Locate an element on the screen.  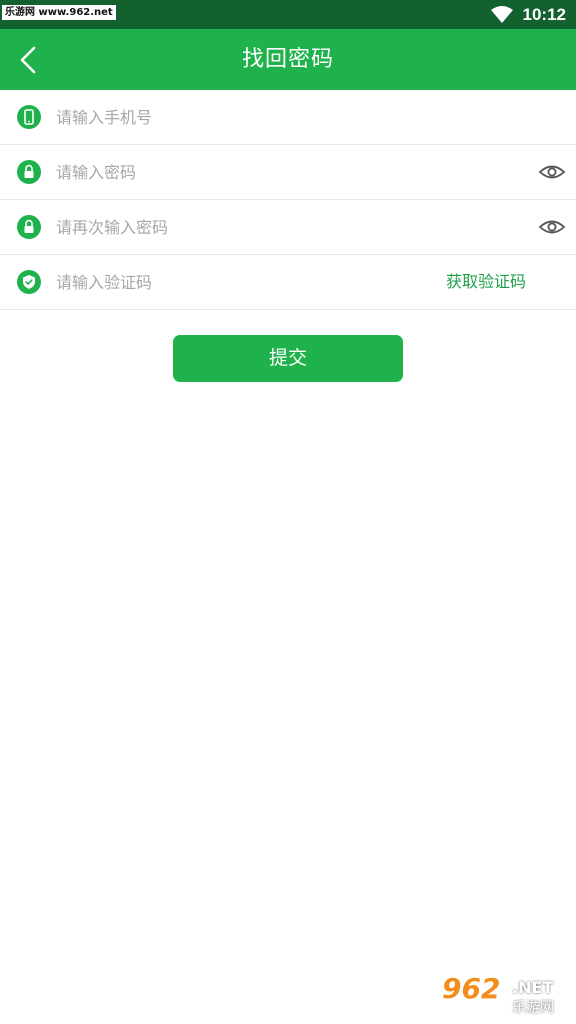
watermark-domain: .NET is located at coordinates (533, 987).